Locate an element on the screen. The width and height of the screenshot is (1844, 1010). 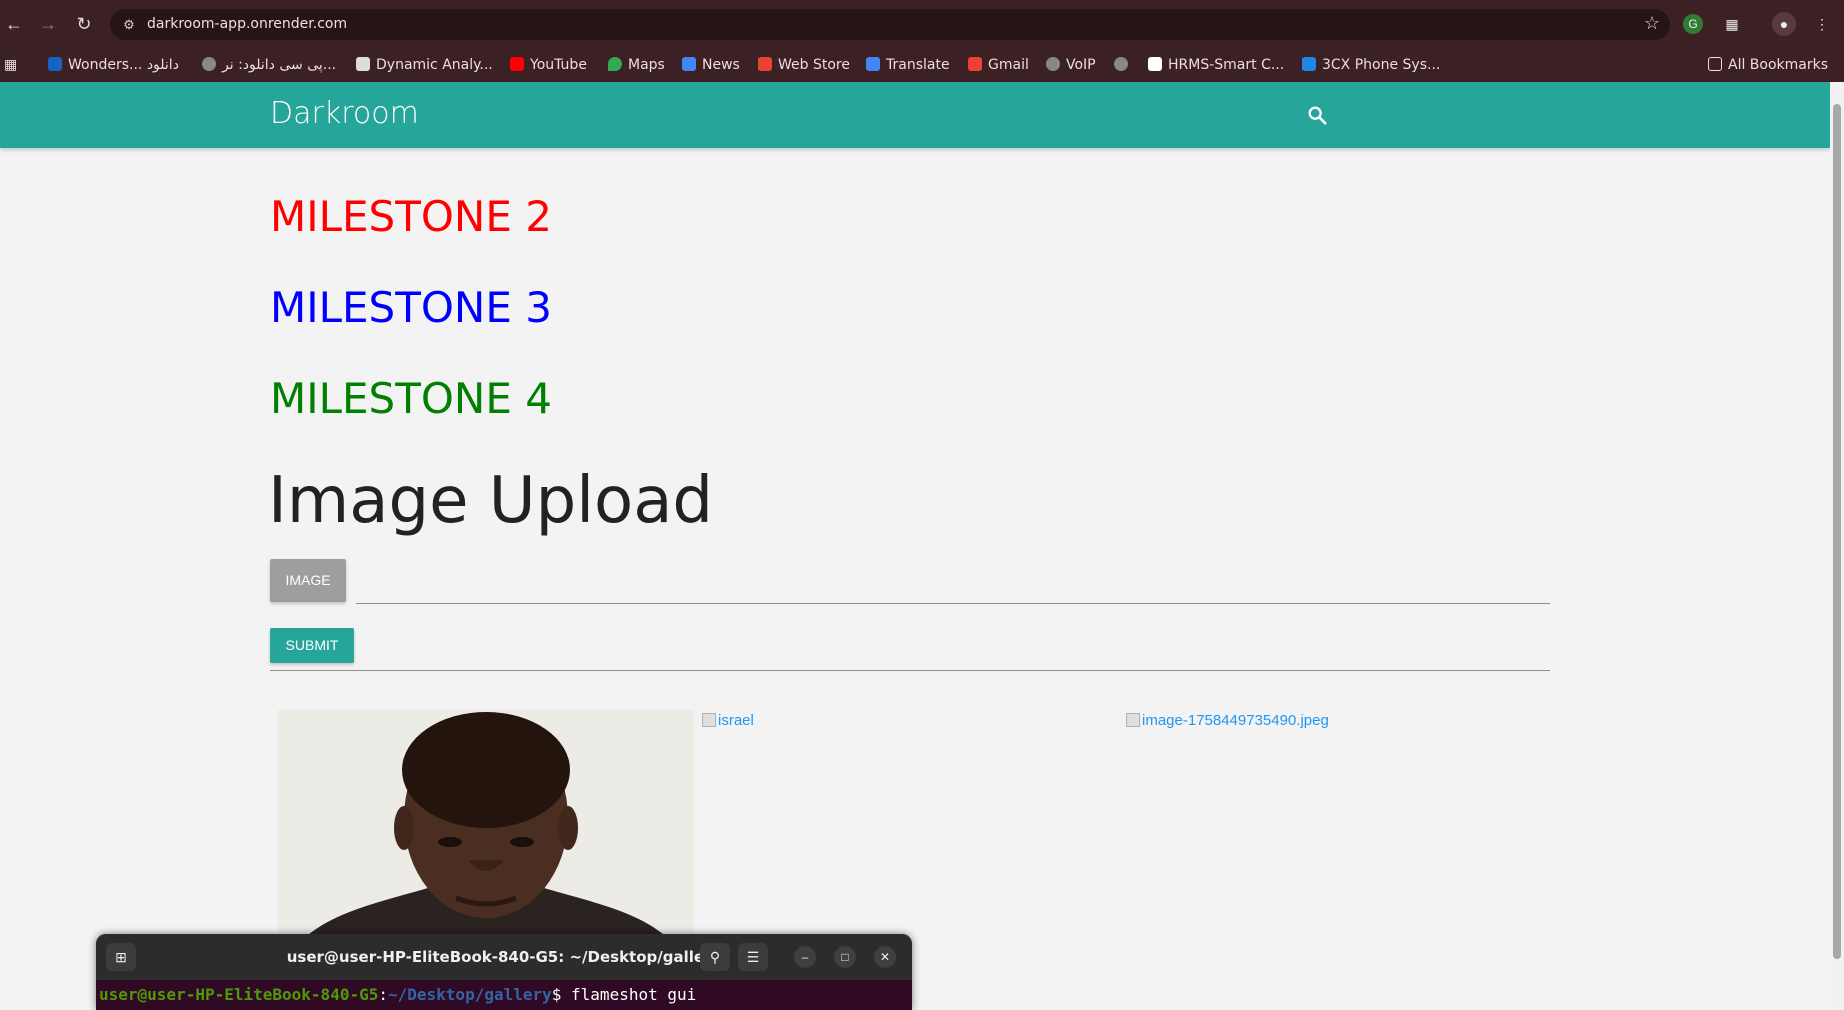
bookmark-label: Web Store is located at coordinates (814, 65).